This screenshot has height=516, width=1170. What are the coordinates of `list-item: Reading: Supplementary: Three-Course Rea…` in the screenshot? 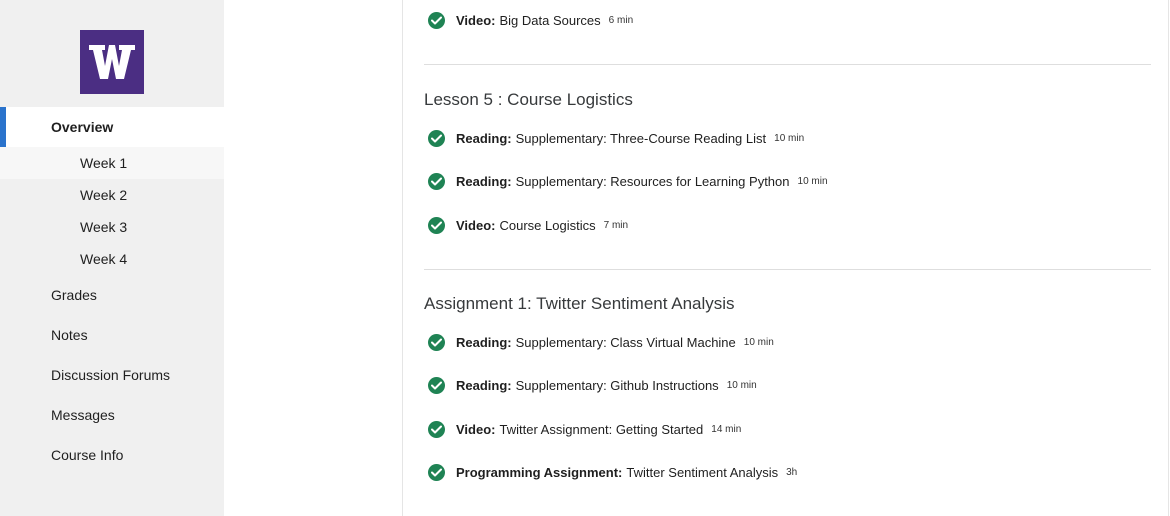 It's located at (616, 138).